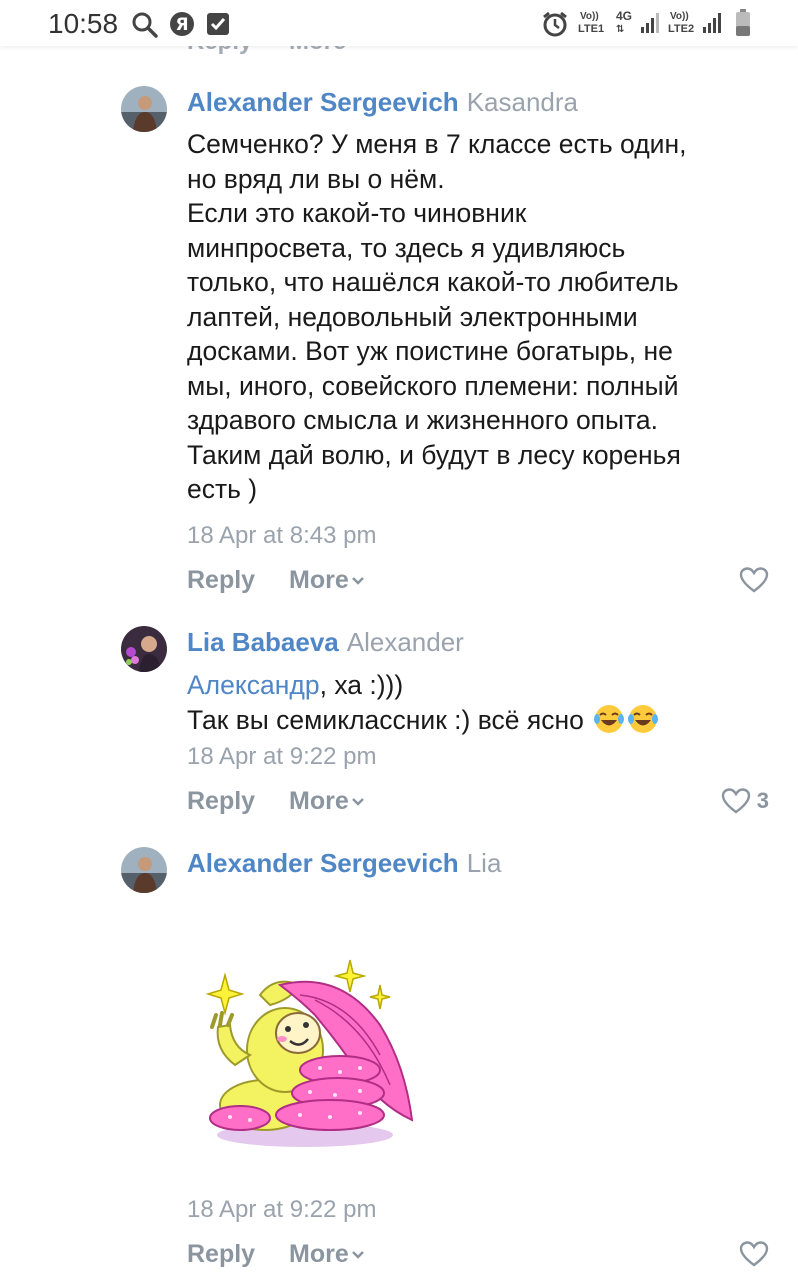 The height and width of the screenshot is (1280, 798). What do you see at coordinates (282, 535) in the screenshot?
I see `comment-date: 18 Apr at 8:43 pm` at bounding box center [282, 535].